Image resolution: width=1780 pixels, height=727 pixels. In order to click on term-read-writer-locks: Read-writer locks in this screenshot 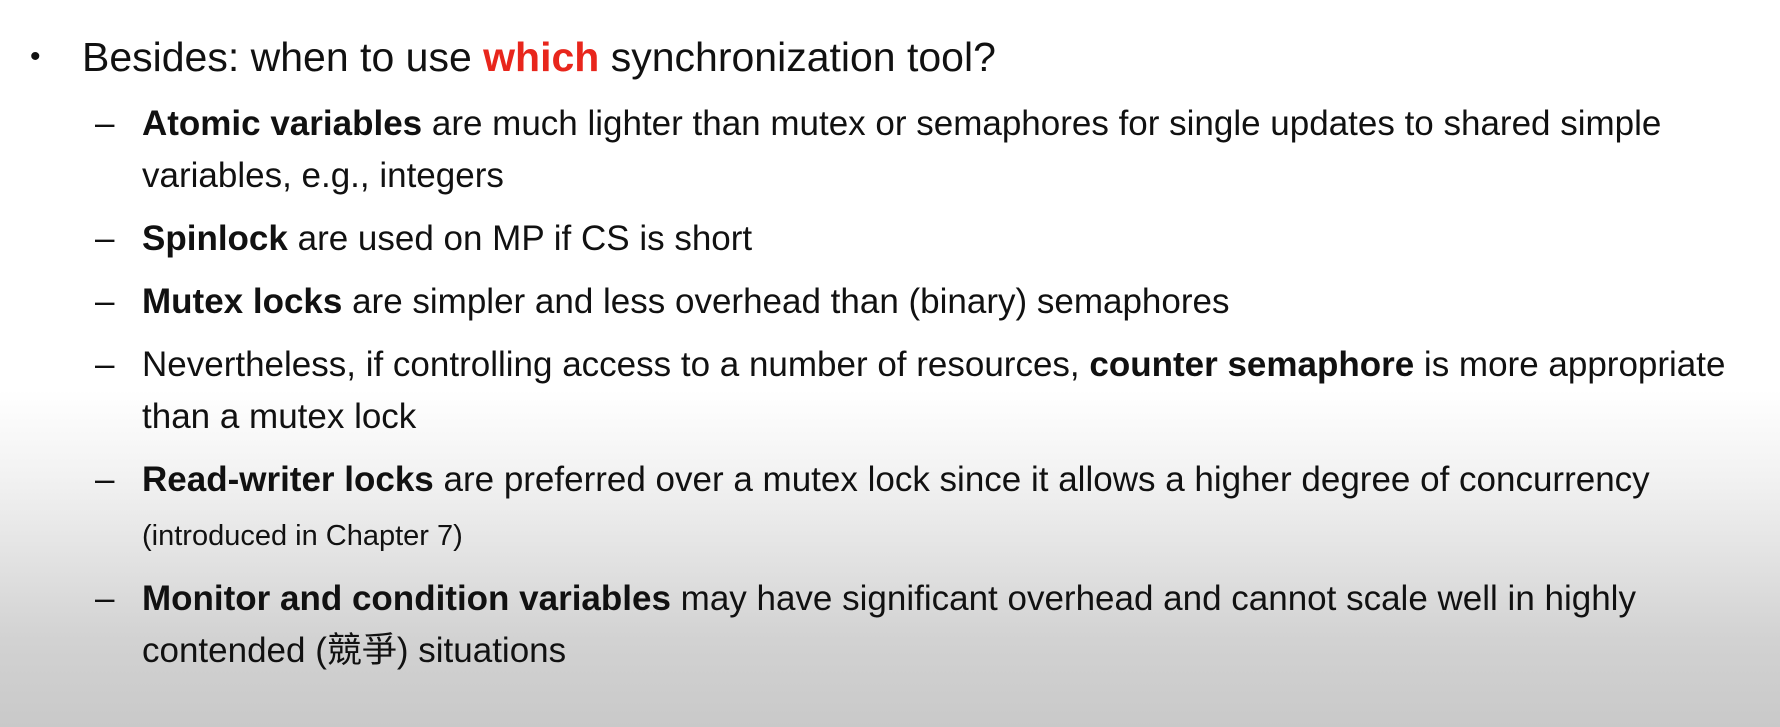, I will do `click(288, 479)`.